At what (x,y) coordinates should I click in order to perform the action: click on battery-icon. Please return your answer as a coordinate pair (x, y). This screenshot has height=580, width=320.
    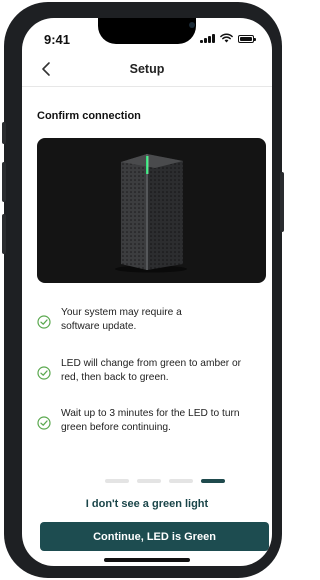
    Looking at the image, I should click on (247, 39).